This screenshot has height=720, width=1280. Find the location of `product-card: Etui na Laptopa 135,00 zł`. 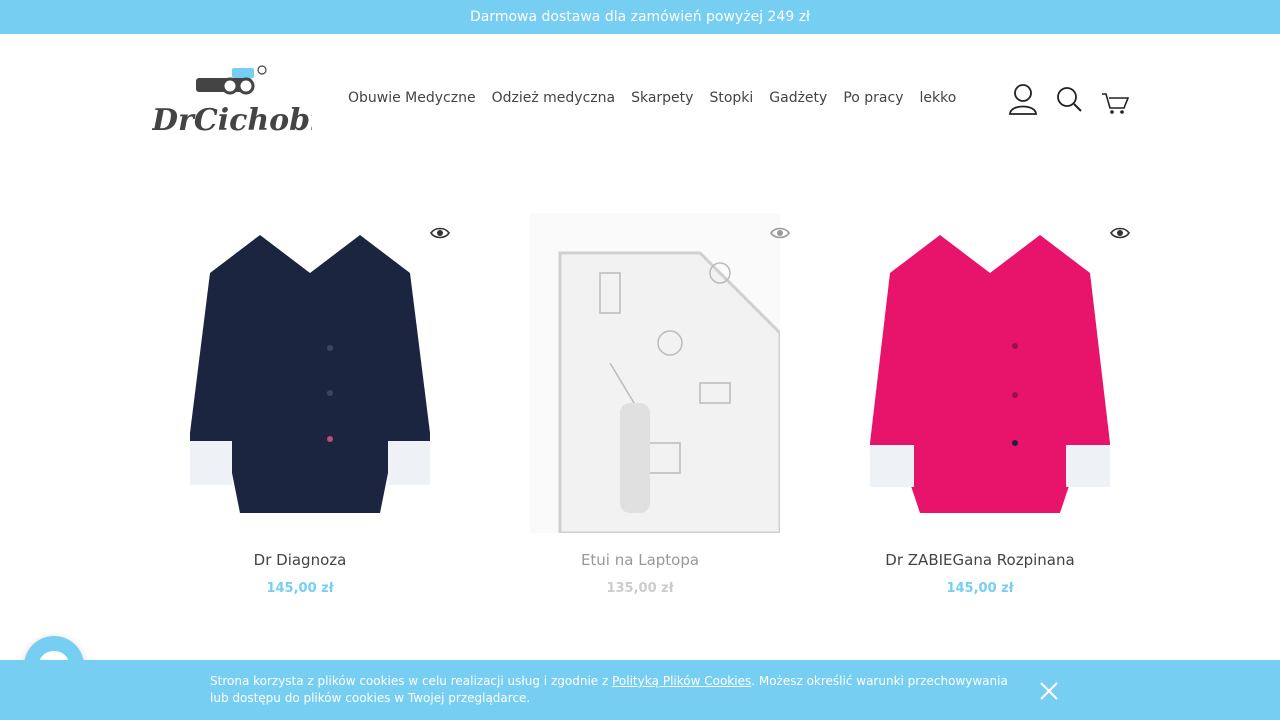

product-card: Etui na Laptopa 135,00 zł is located at coordinates (640, 413).